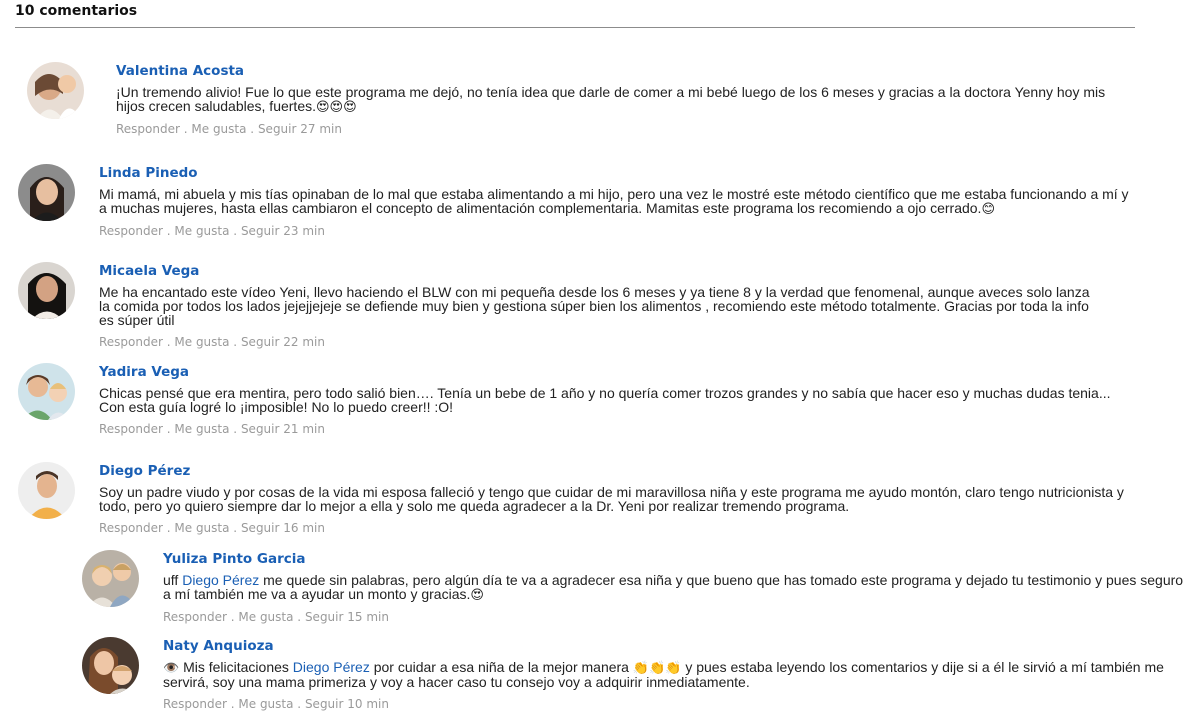 The height and width of the screenshot is (719, 1199). I want to click on comment-actions: Responder . Me gusta . Seguir 27 min, so click(229, 129).